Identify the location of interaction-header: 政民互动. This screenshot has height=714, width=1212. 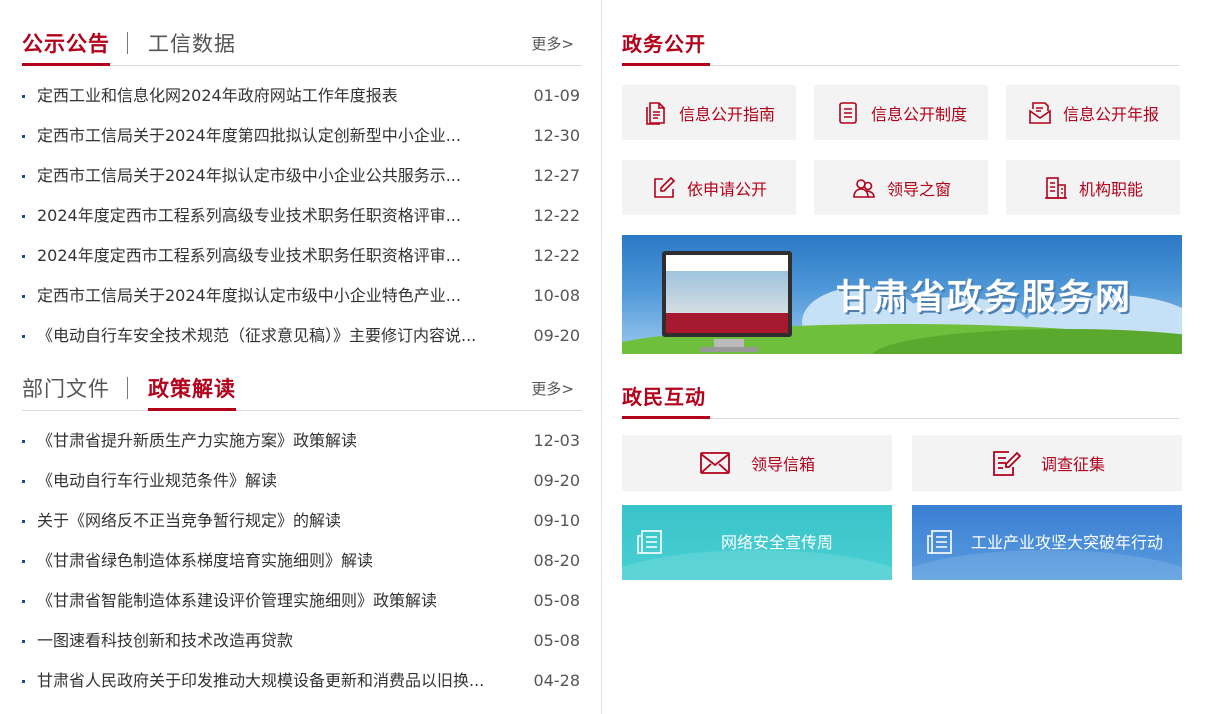
(901, 401).